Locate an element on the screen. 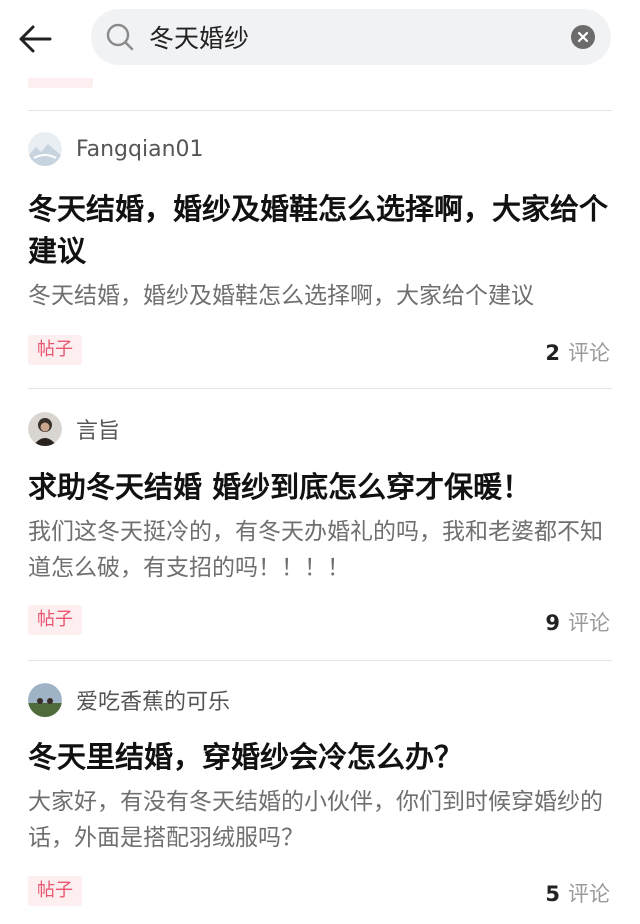  top-bar is located at coordinates (320, 39).